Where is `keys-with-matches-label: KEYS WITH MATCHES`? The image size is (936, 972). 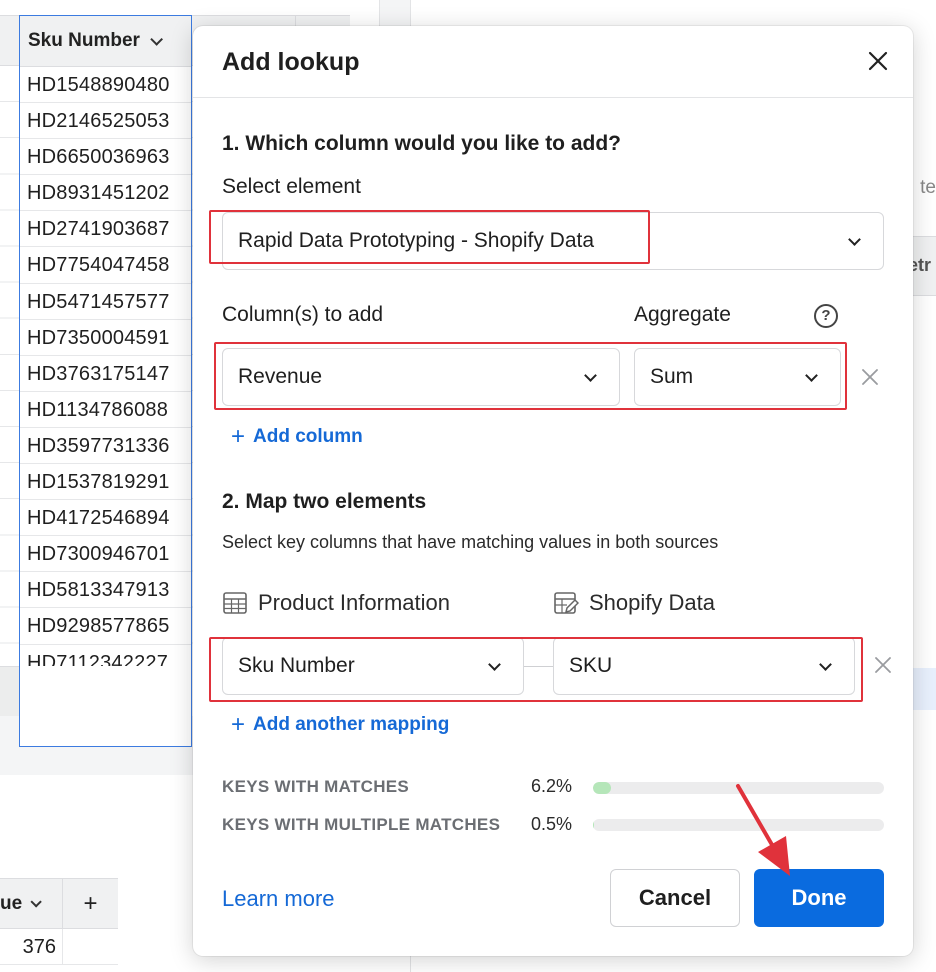
keys-with-matches-label: KEYS WITH MATCHES is located at coordinates (316, 786).